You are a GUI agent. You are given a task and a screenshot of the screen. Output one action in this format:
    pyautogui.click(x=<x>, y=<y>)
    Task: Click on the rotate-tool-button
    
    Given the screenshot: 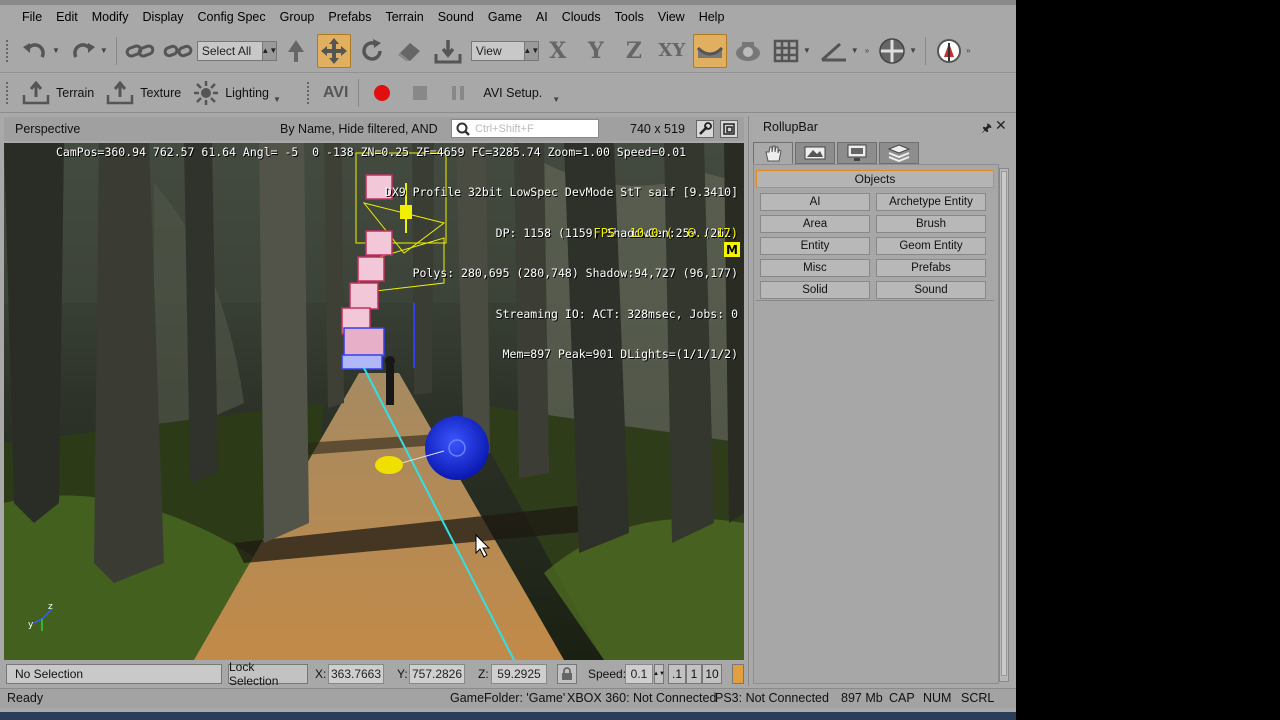 What is the action you would take?
    pyautogui.click(x=372, y=51)
    